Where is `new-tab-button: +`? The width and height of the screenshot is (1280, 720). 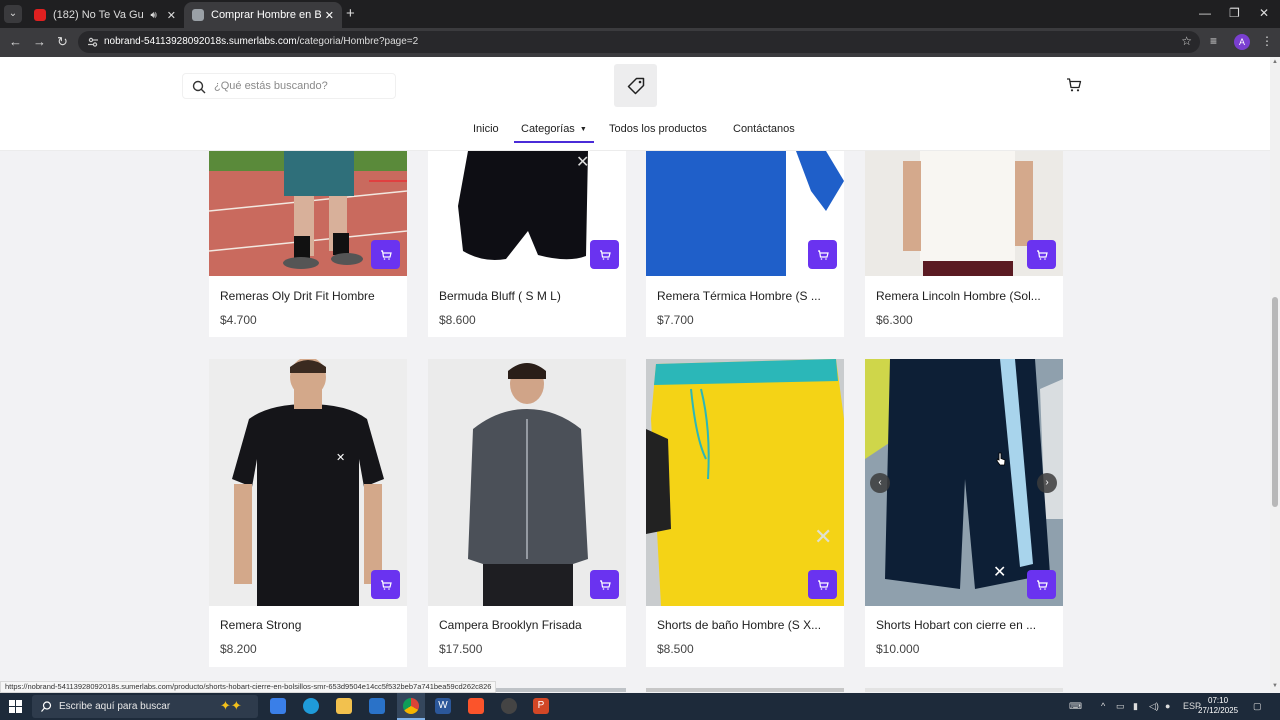 new-tab-button: + is located at coordinates (350, 14).